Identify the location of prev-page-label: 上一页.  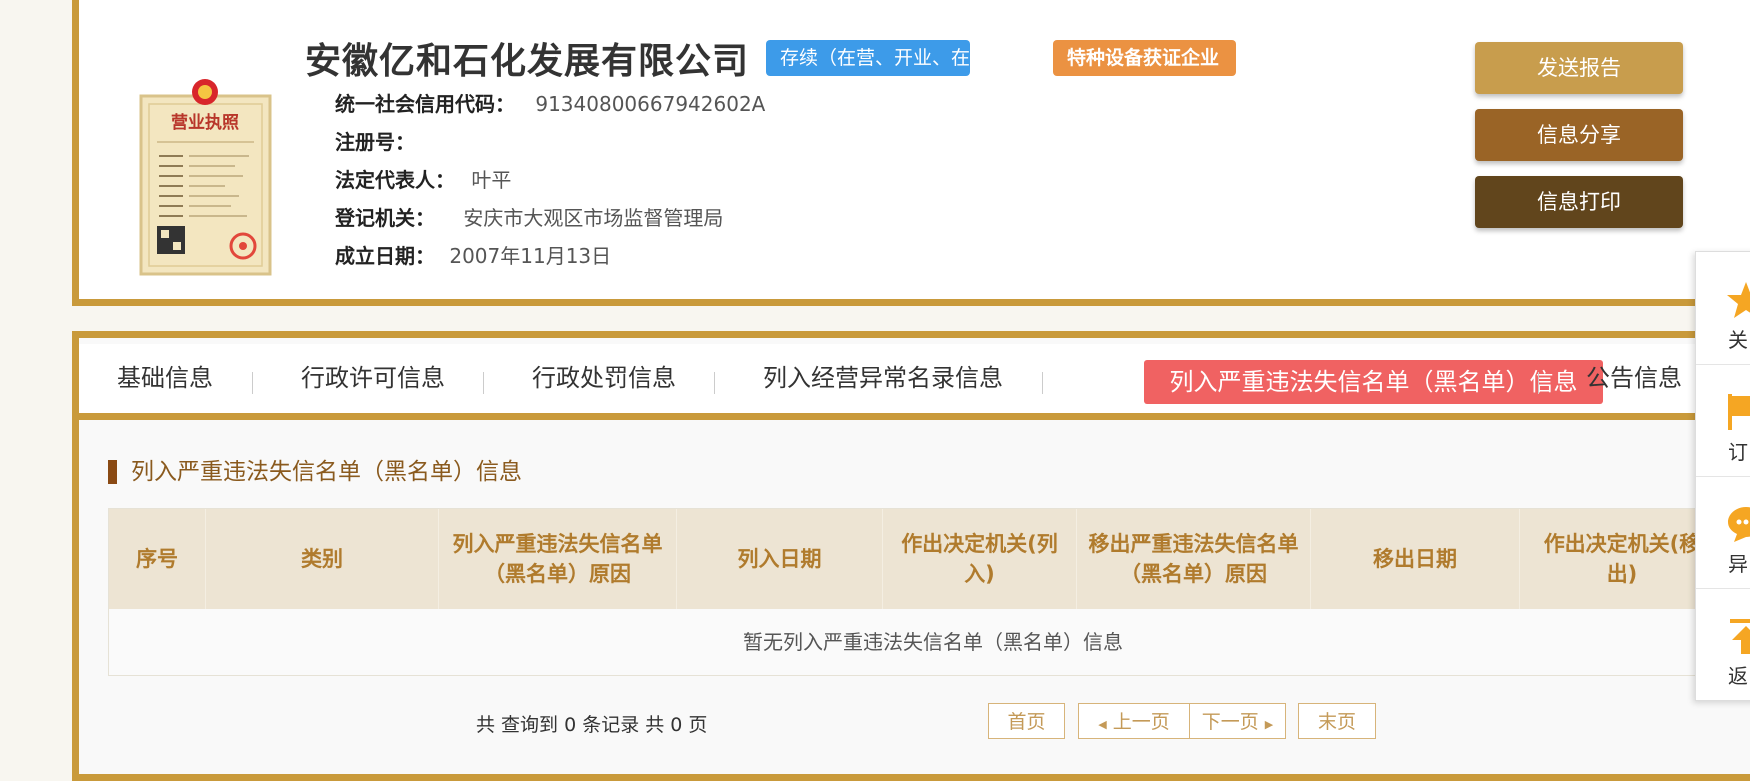
(1141, 722).